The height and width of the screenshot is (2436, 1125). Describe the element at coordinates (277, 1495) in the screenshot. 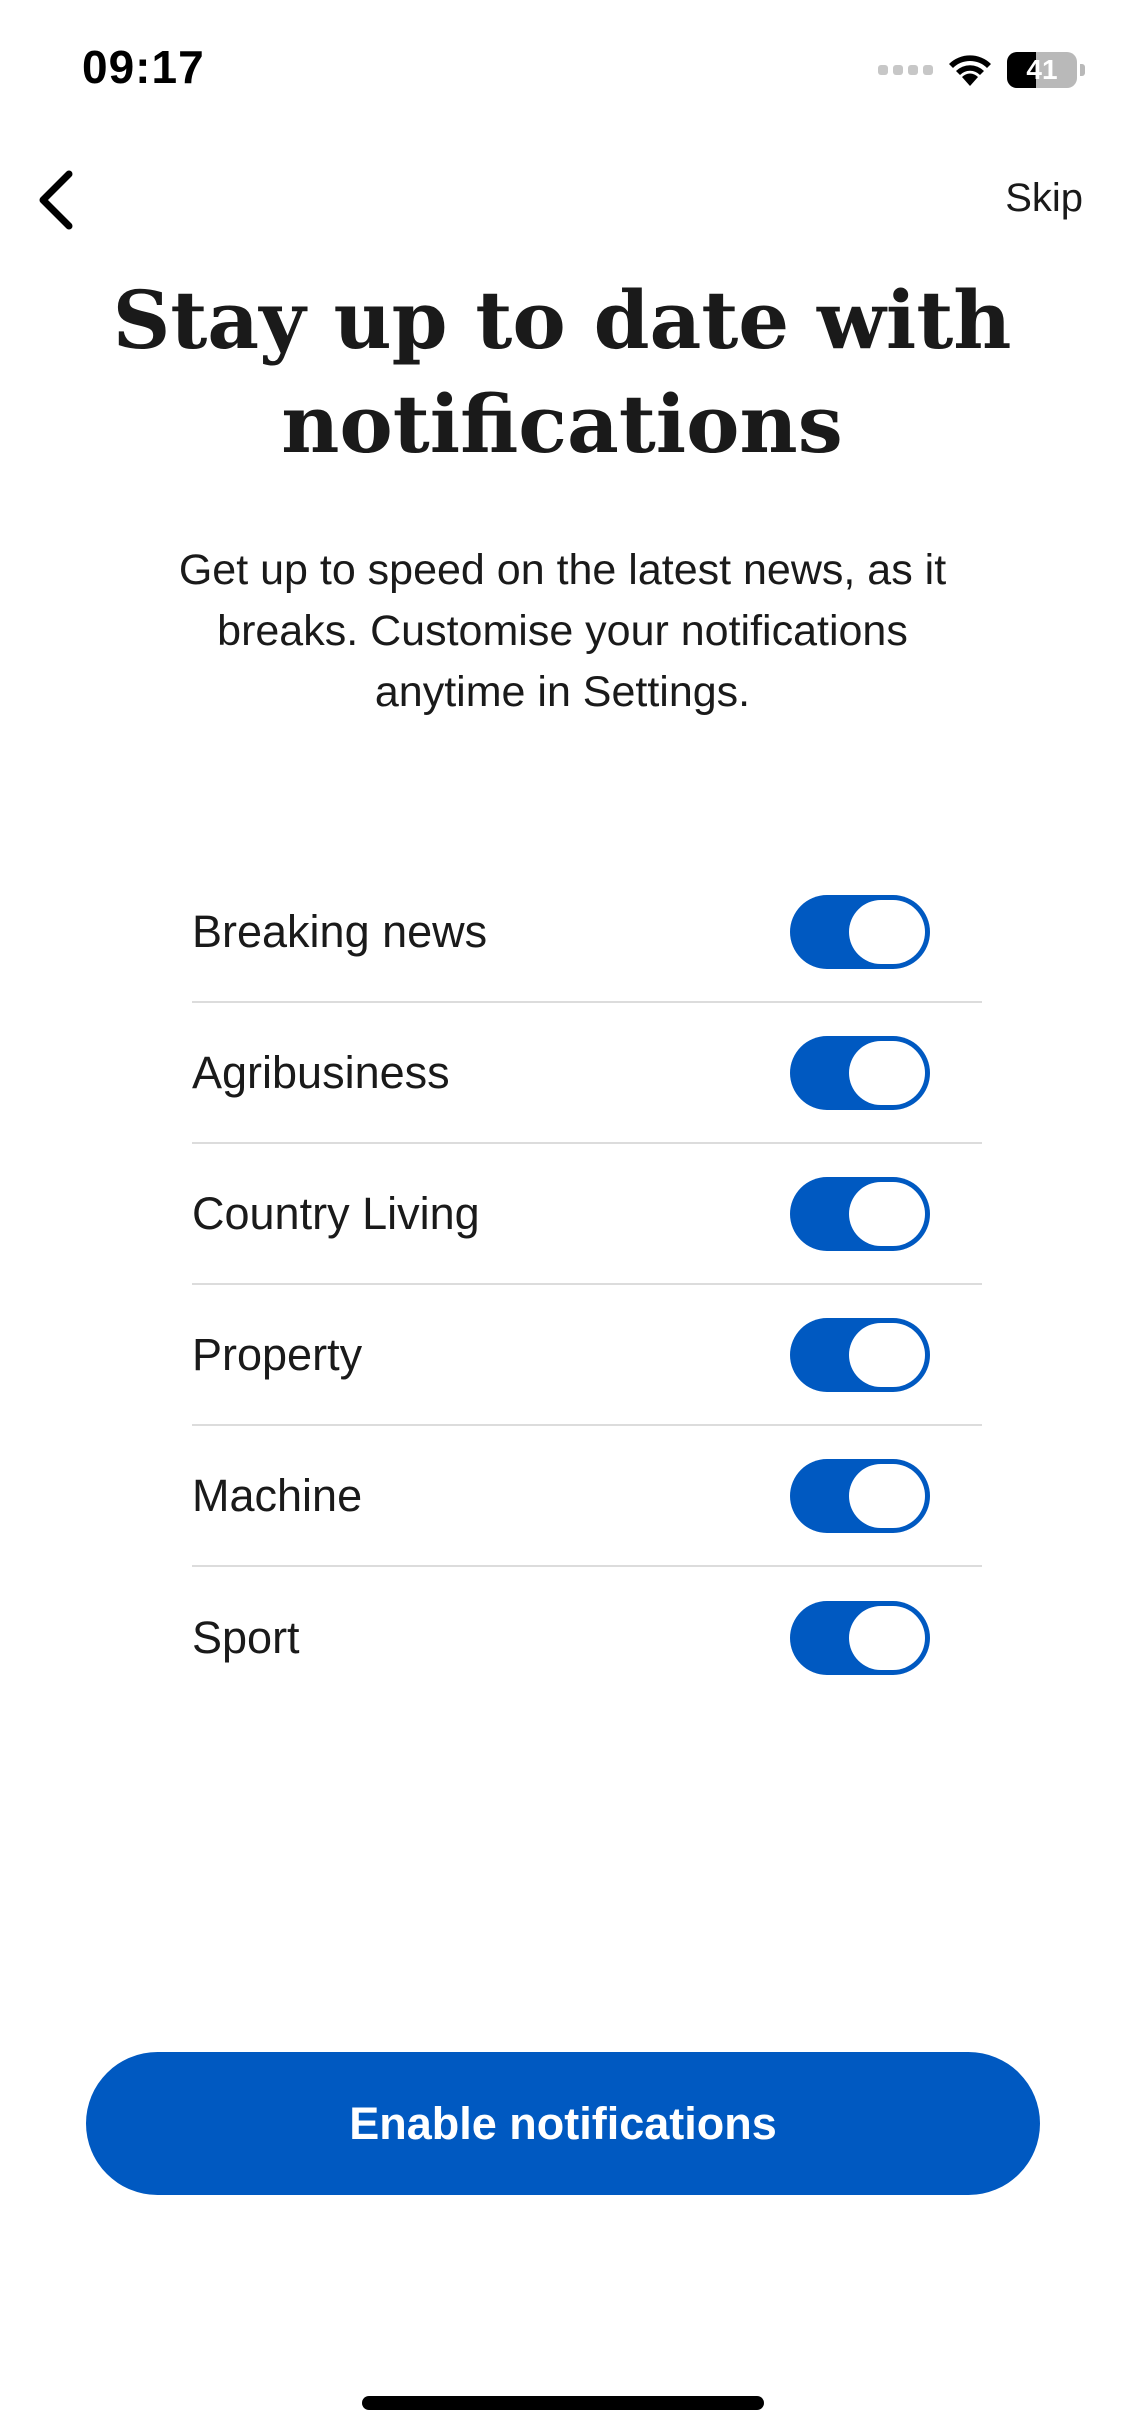

I see `topic-label: Machine` at that location.